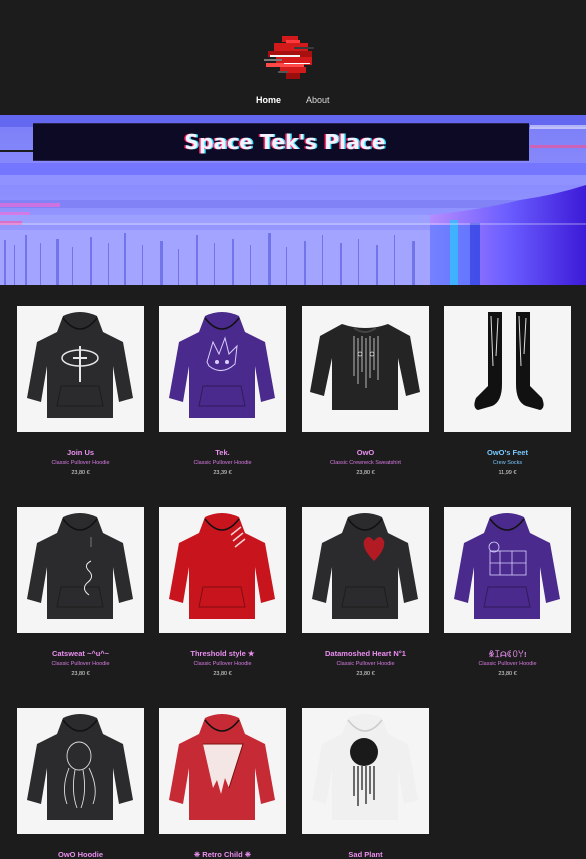  I want to click on product-price: 11,99 €, so click(507, 473).